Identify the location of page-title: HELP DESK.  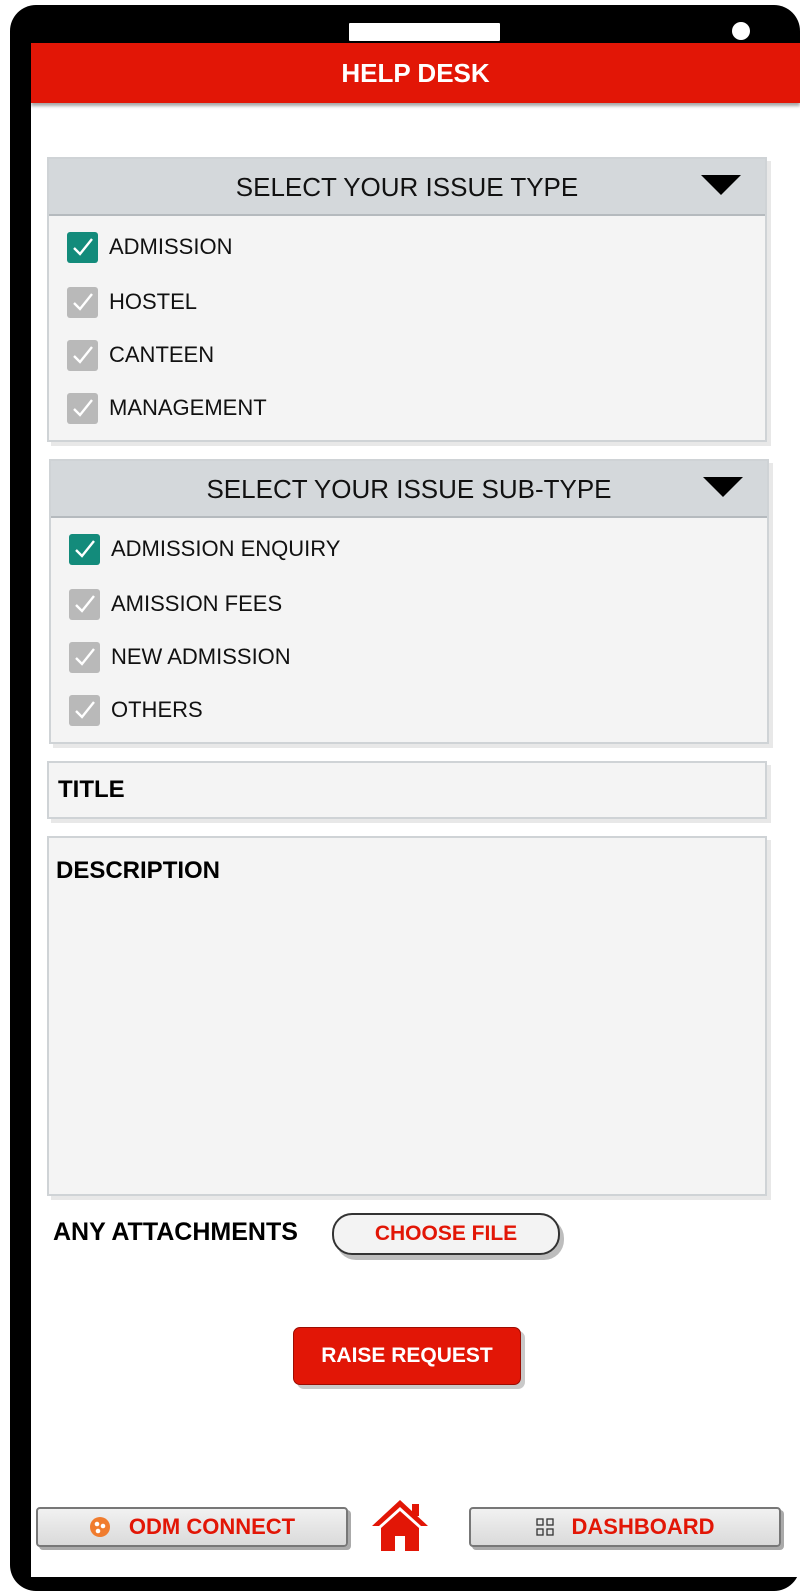
(415, 73).